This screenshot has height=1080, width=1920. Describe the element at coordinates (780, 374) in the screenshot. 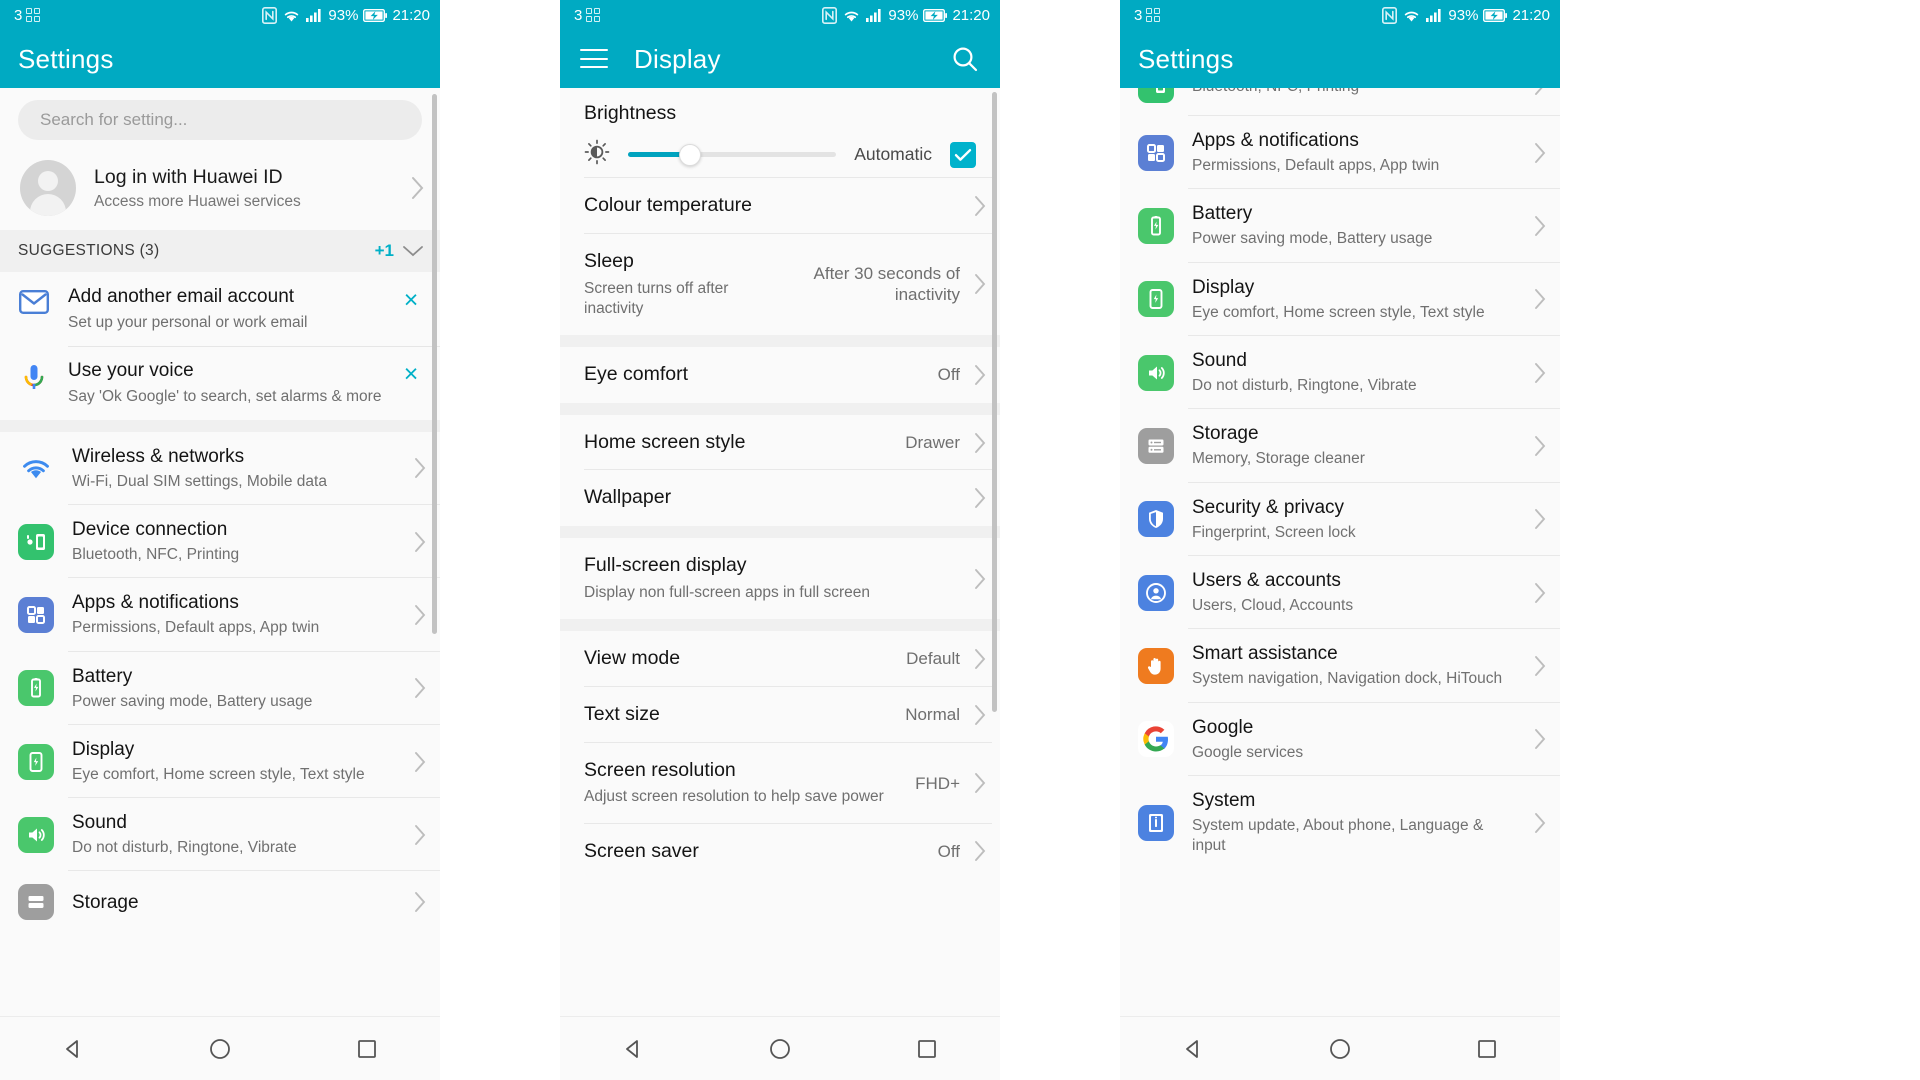

I see `display-row-eye-comfort: Eye comfort Off` at that location.